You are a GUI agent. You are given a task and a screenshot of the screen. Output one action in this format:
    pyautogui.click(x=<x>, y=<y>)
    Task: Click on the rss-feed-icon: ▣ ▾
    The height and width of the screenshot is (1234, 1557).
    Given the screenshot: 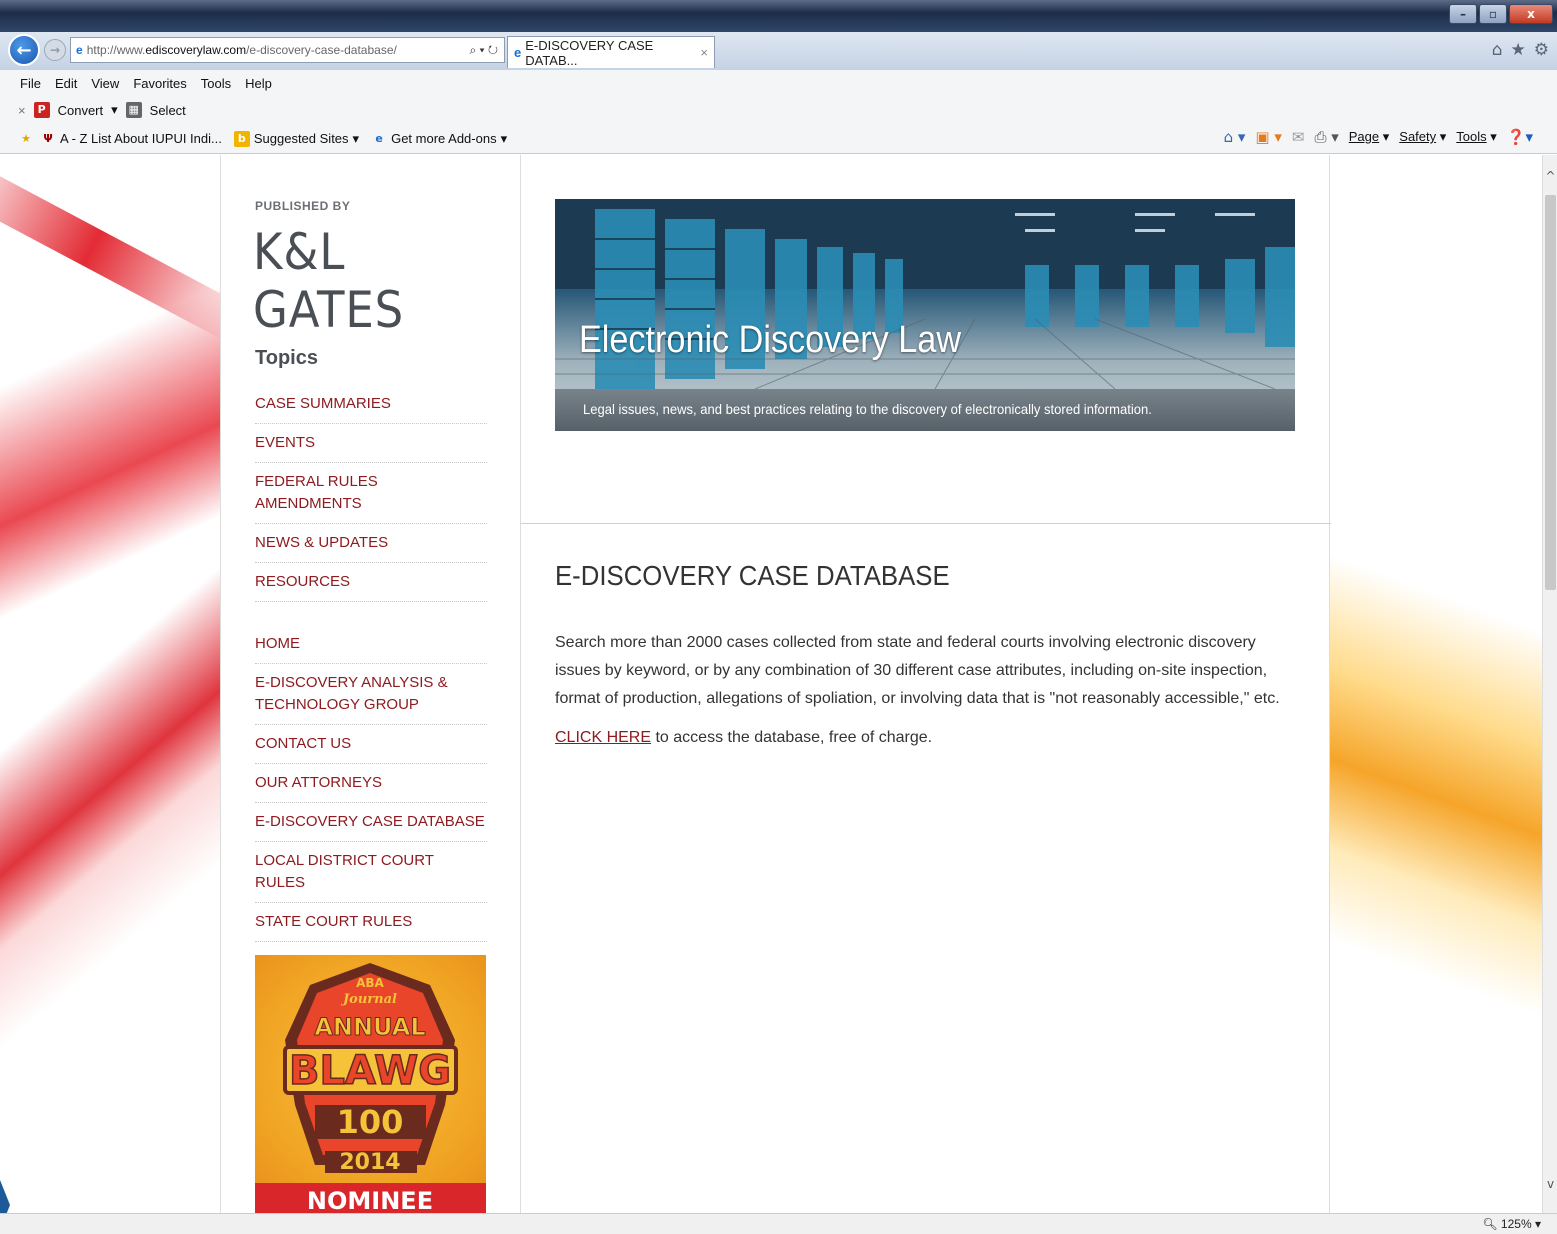 What is the action you would take?
    pyautogui.click(x=1268, y=137)
    